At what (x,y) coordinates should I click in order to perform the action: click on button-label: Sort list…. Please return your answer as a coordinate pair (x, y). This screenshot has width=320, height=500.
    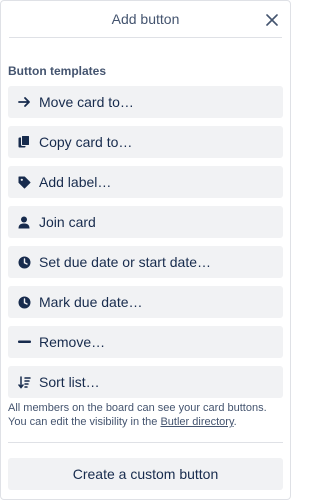
    Looking at the image, I should click on (69, 382).